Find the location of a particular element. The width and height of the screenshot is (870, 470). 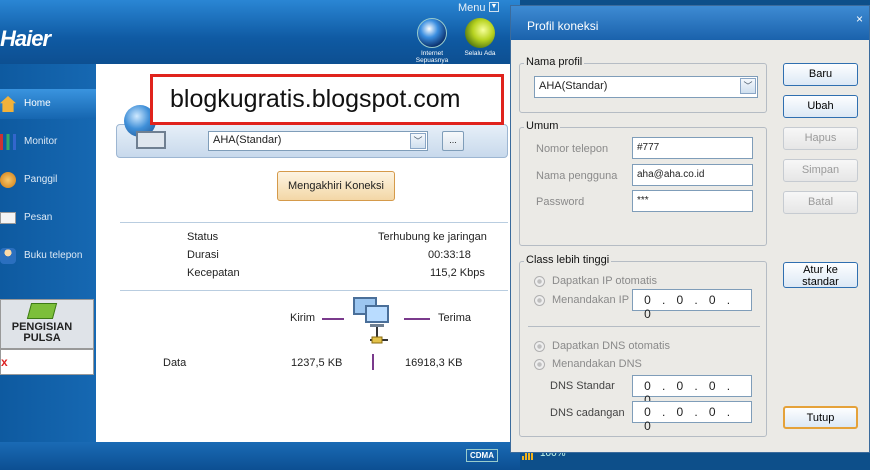

sidebar: Home Monitor Panggil Pesan Buku telepon is located at coordinates (48, 267).